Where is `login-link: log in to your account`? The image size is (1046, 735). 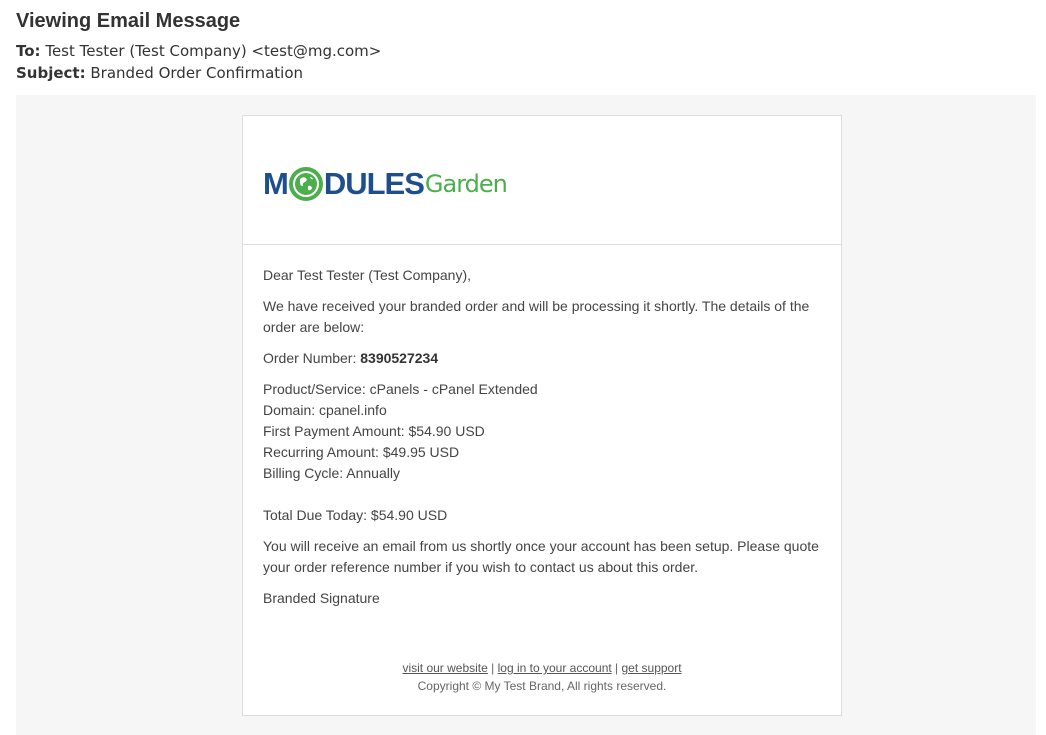 login-link: log in to your account is located at coordinates (555, 668).